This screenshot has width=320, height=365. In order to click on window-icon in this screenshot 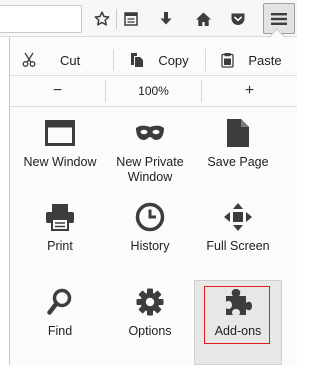, I will do `click(60, 133)`.